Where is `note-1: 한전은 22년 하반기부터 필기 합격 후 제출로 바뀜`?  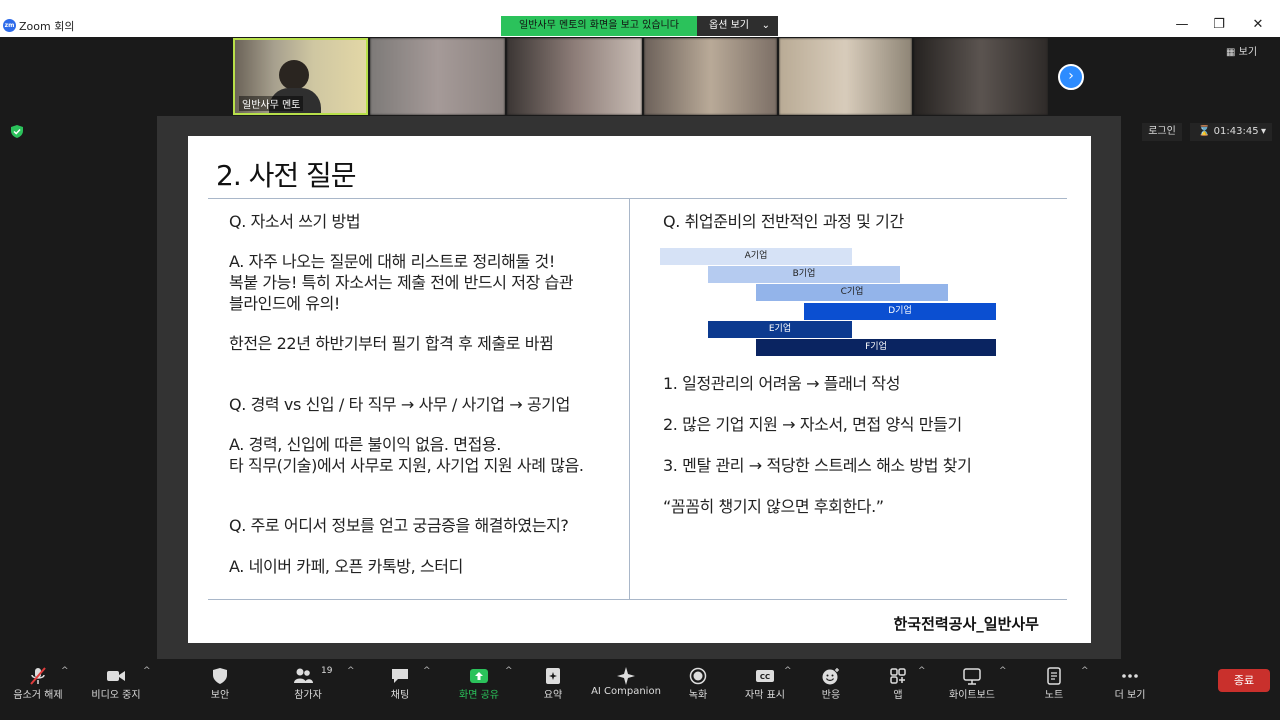 note-1: 한전은 22년 하반기부터 필기 합격 후 제출로 바뀜 is located at coordinates (391, 343).